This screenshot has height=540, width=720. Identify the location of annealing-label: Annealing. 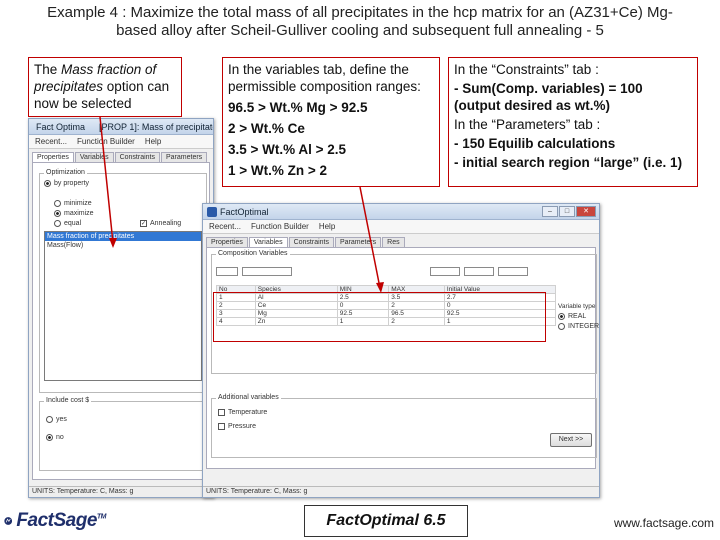
(166, 223).